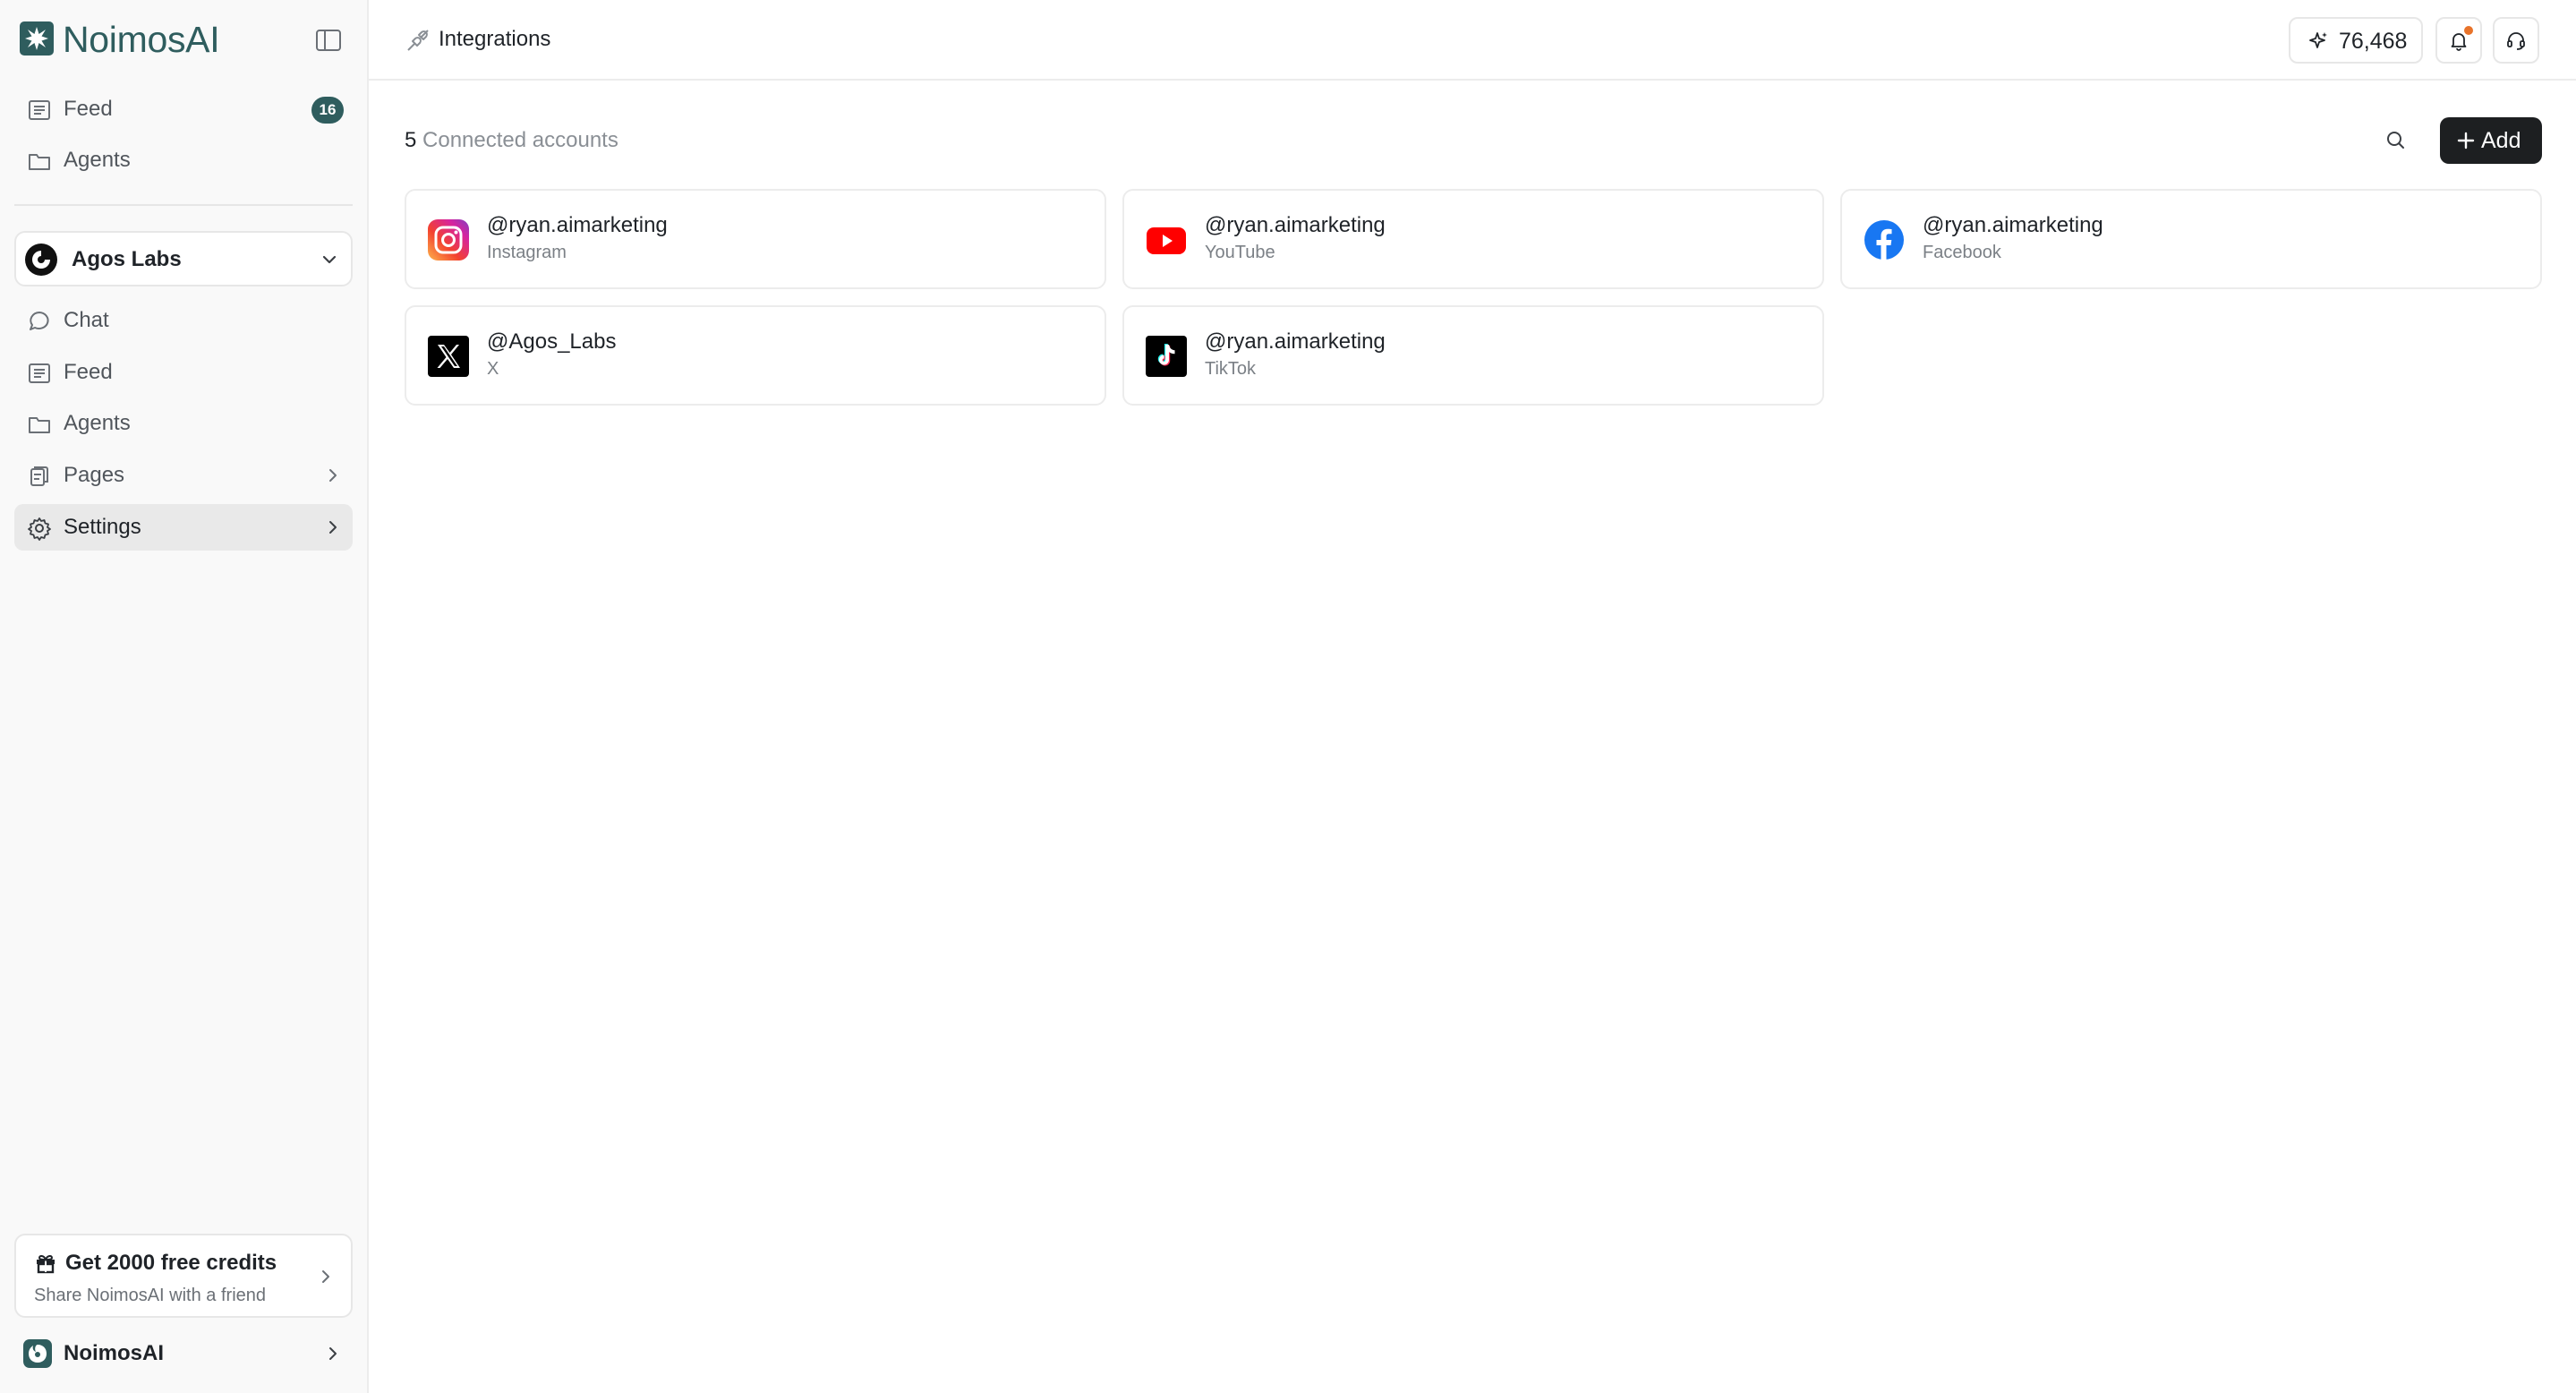 The image size is (2576, 1393). I want to click on account-card-youtube: @ryan.aimarketing YouTube, so click(1473, 239).